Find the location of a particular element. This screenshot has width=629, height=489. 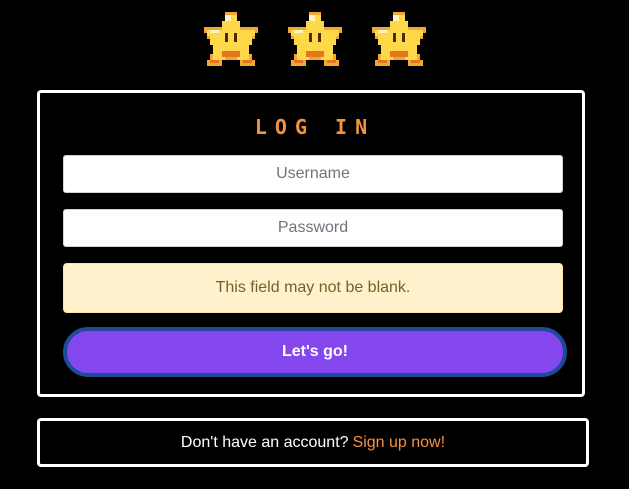

username-input is located at coordinates (313, 174).